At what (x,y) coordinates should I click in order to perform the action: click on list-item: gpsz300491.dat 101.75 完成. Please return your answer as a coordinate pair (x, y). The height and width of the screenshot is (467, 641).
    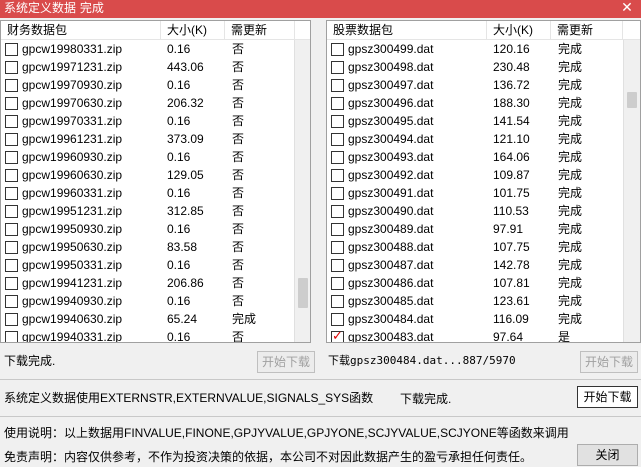
    Looking at the image, I should click on (483, 193).